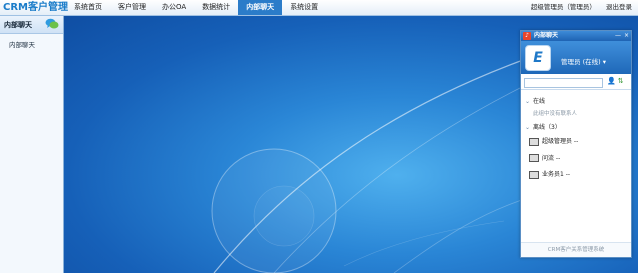  Describe the element at coordinates (576, 249) in the screenshot. I see `chat-footer: CRM客户关系管理系统` at that location.